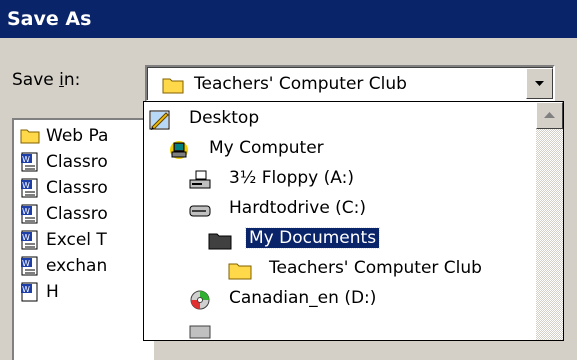 The image size is (577, 360). Describe the element at coordinates (200, 212) in the screenshot. I see `hard-drive-icon` at that location.